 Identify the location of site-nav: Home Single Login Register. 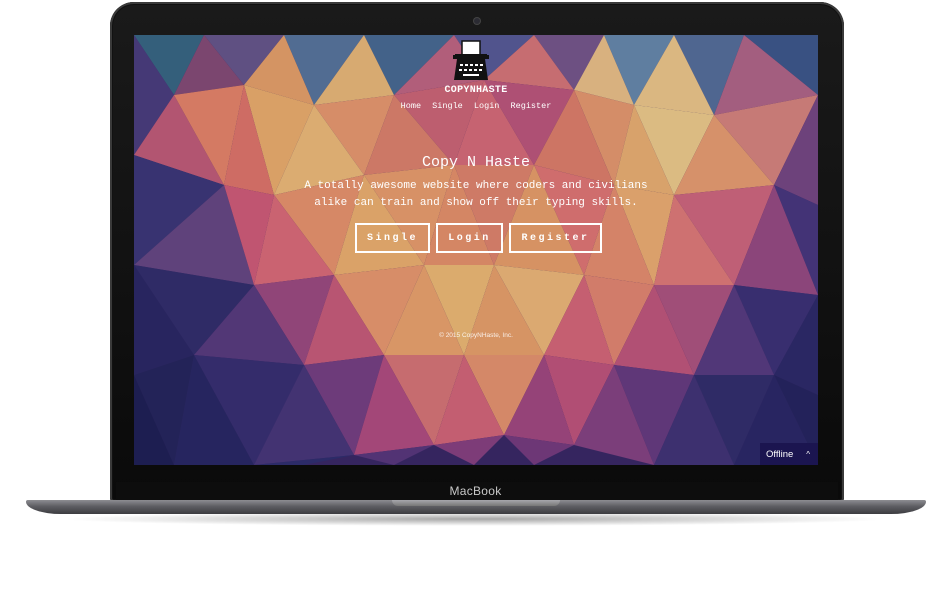
(476, 106).